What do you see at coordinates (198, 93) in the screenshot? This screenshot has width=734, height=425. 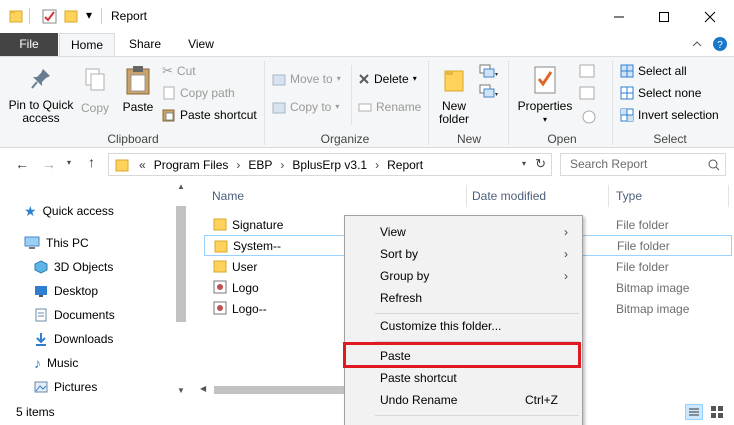 I see `copy-path-button: Copy path` at bounding box center [198, 93].